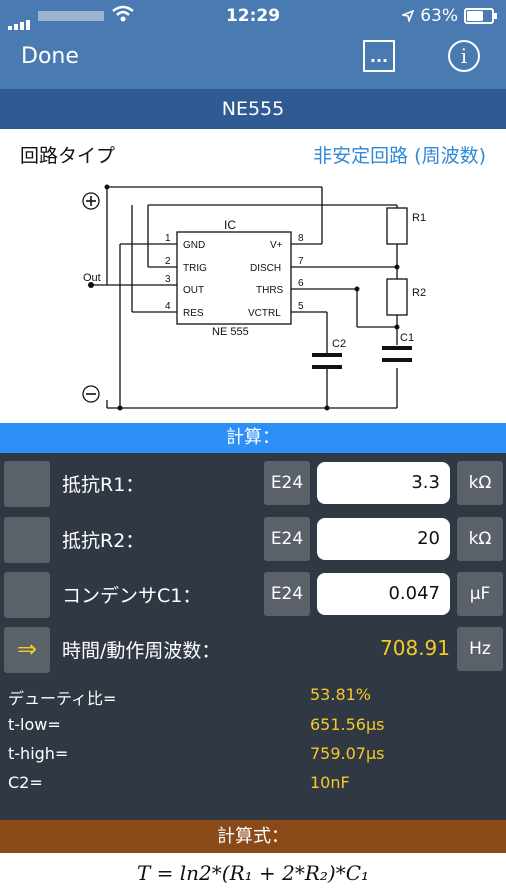 The height and width of the screenshot is (893, 506). Describe the element at coordinates (194, 245) in the screenshot. I see `pin-gnd: GND` at that location.